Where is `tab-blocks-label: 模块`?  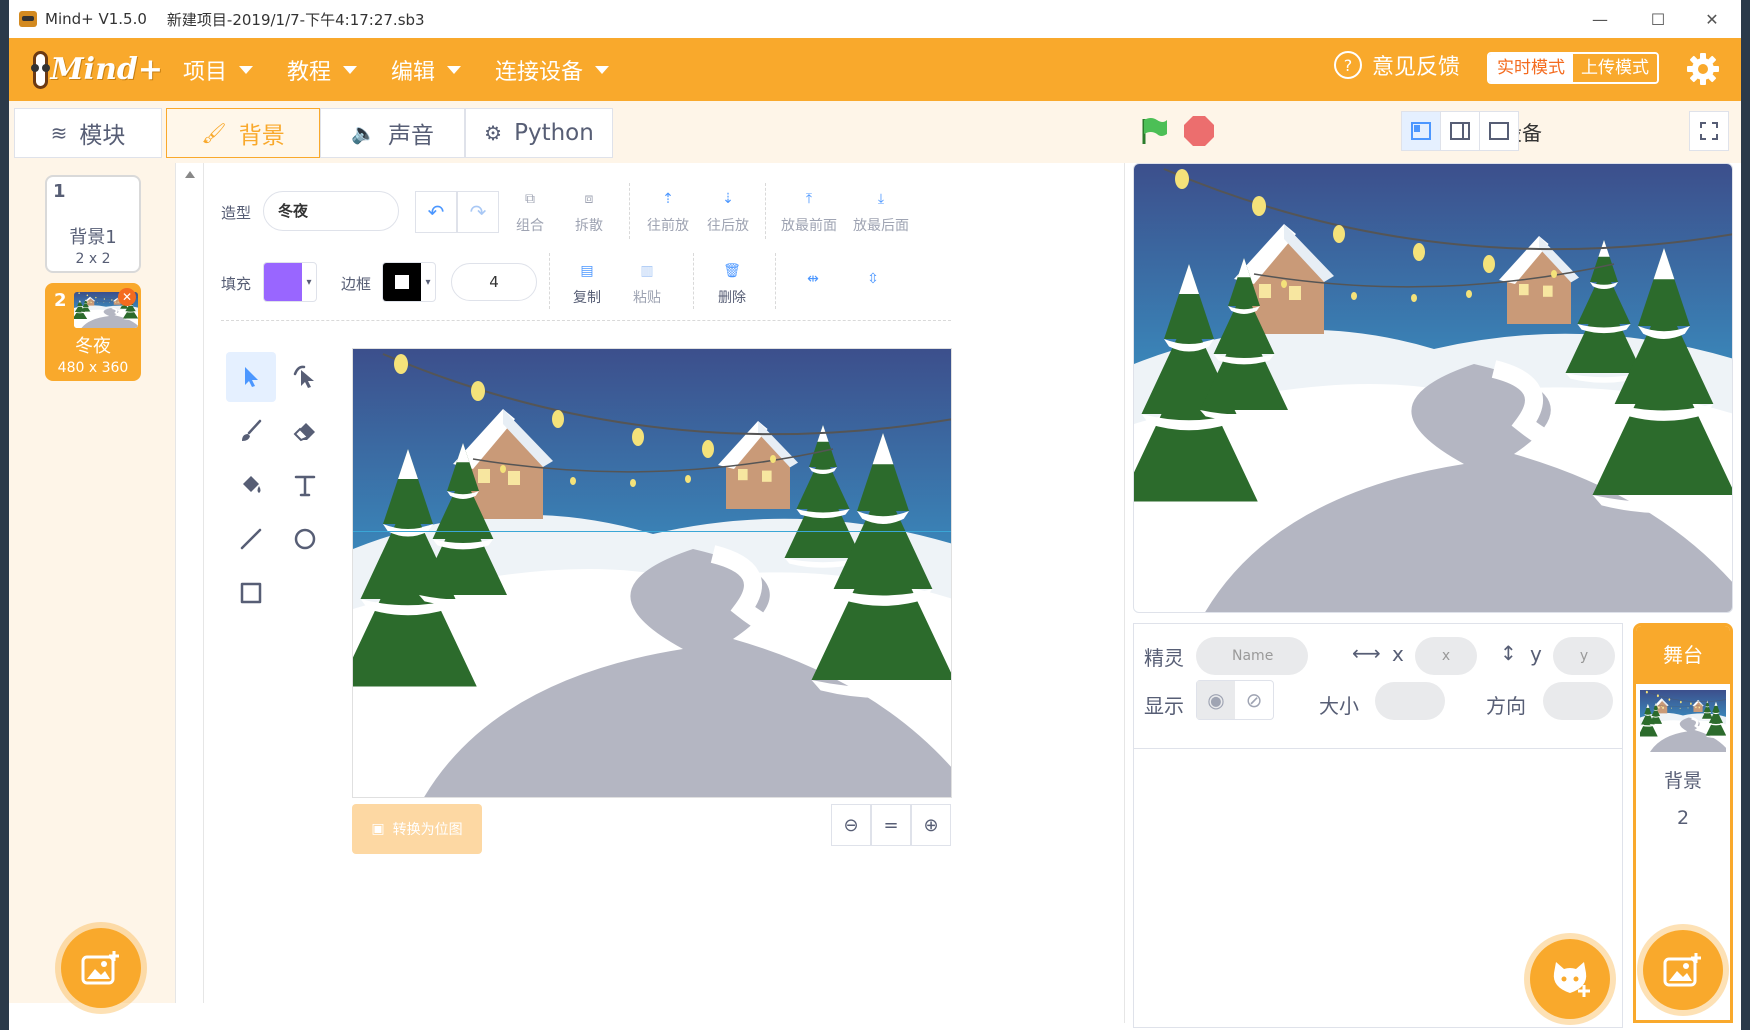
tab-blocks-label: 模块 is located at coordinates (102, 136).